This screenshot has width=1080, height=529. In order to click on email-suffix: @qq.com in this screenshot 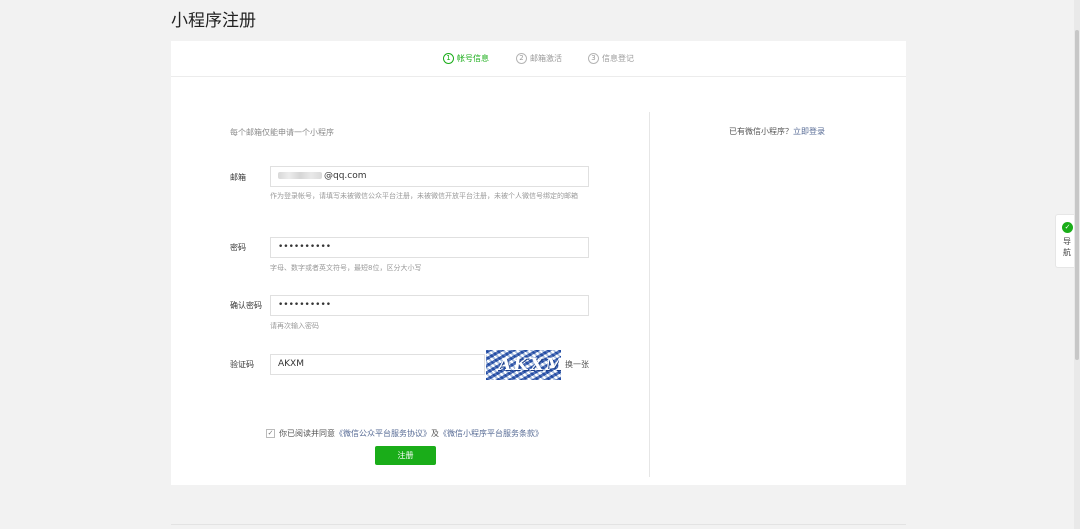, I will do `click(345, 176)`.